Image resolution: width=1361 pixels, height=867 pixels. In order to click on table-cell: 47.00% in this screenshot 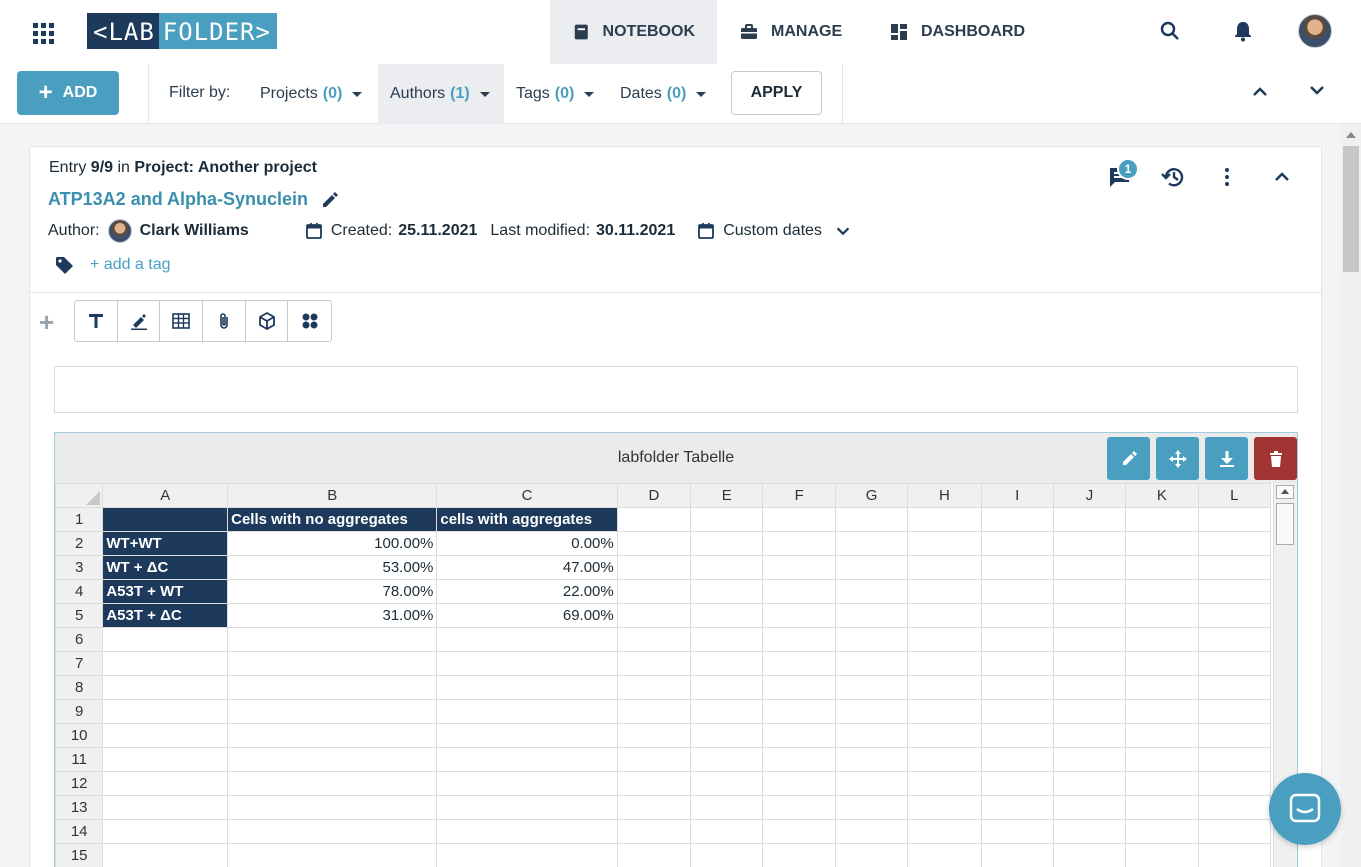, I will do `click(527, 567)`.